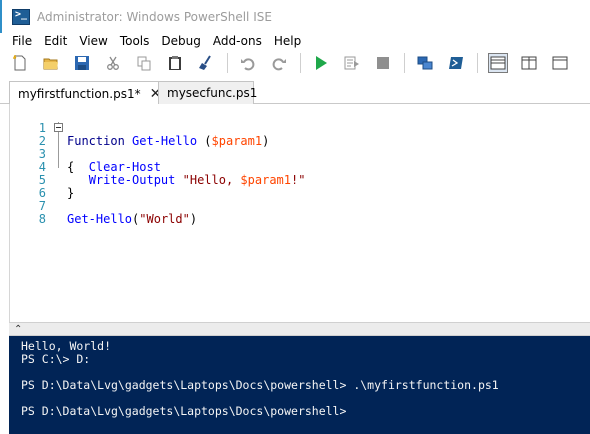 The width and height of the screenshot is (590, 434). I want to click on code-line-3: 3 Clear-Host, so click(300, 154).